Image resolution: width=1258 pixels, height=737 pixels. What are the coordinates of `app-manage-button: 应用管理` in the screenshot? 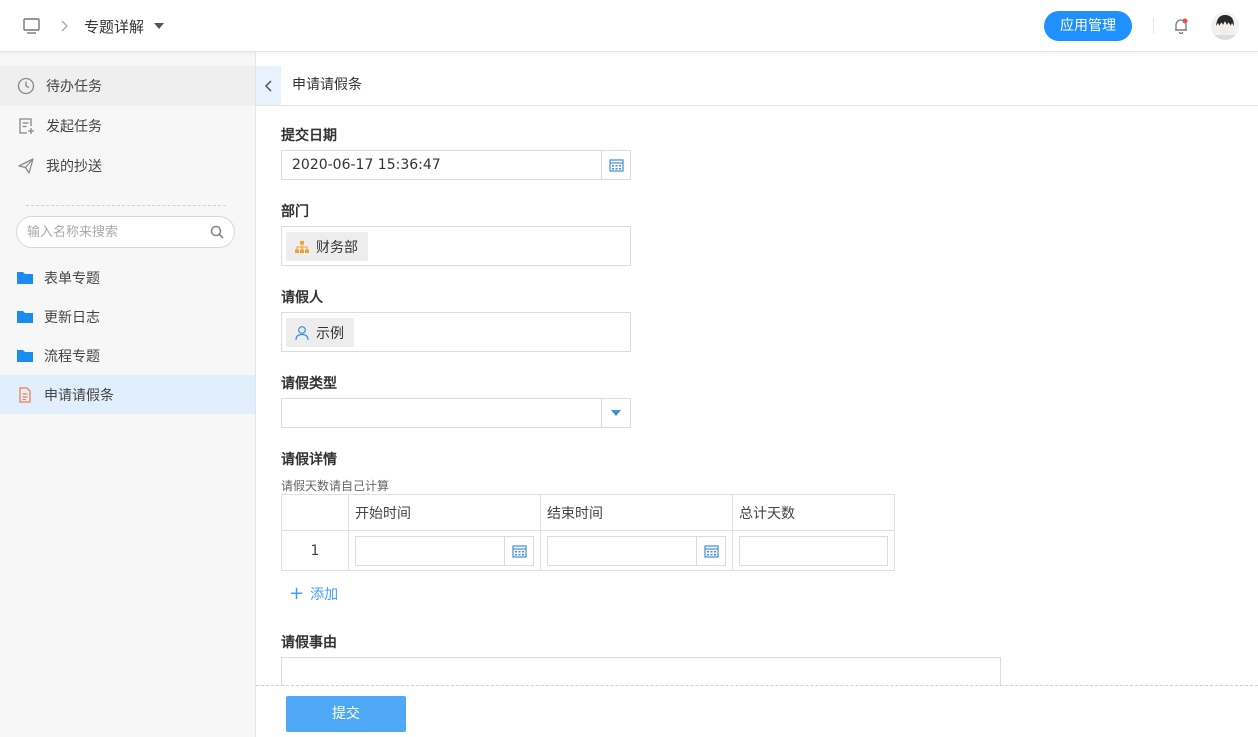 It's located at (1088, 26).